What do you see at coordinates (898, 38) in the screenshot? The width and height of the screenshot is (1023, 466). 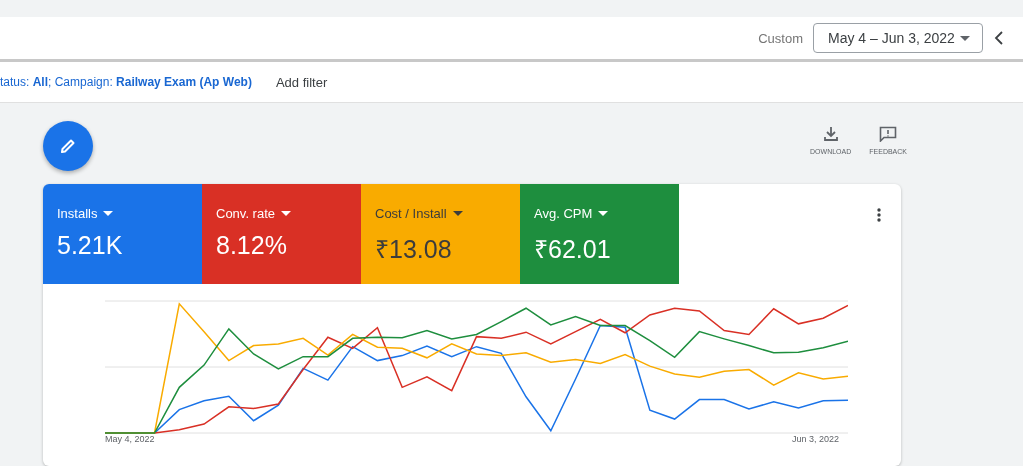 I see `date-range-dropdown: May 4 – Jun 3, 2022` at bounding box center [898, 38].